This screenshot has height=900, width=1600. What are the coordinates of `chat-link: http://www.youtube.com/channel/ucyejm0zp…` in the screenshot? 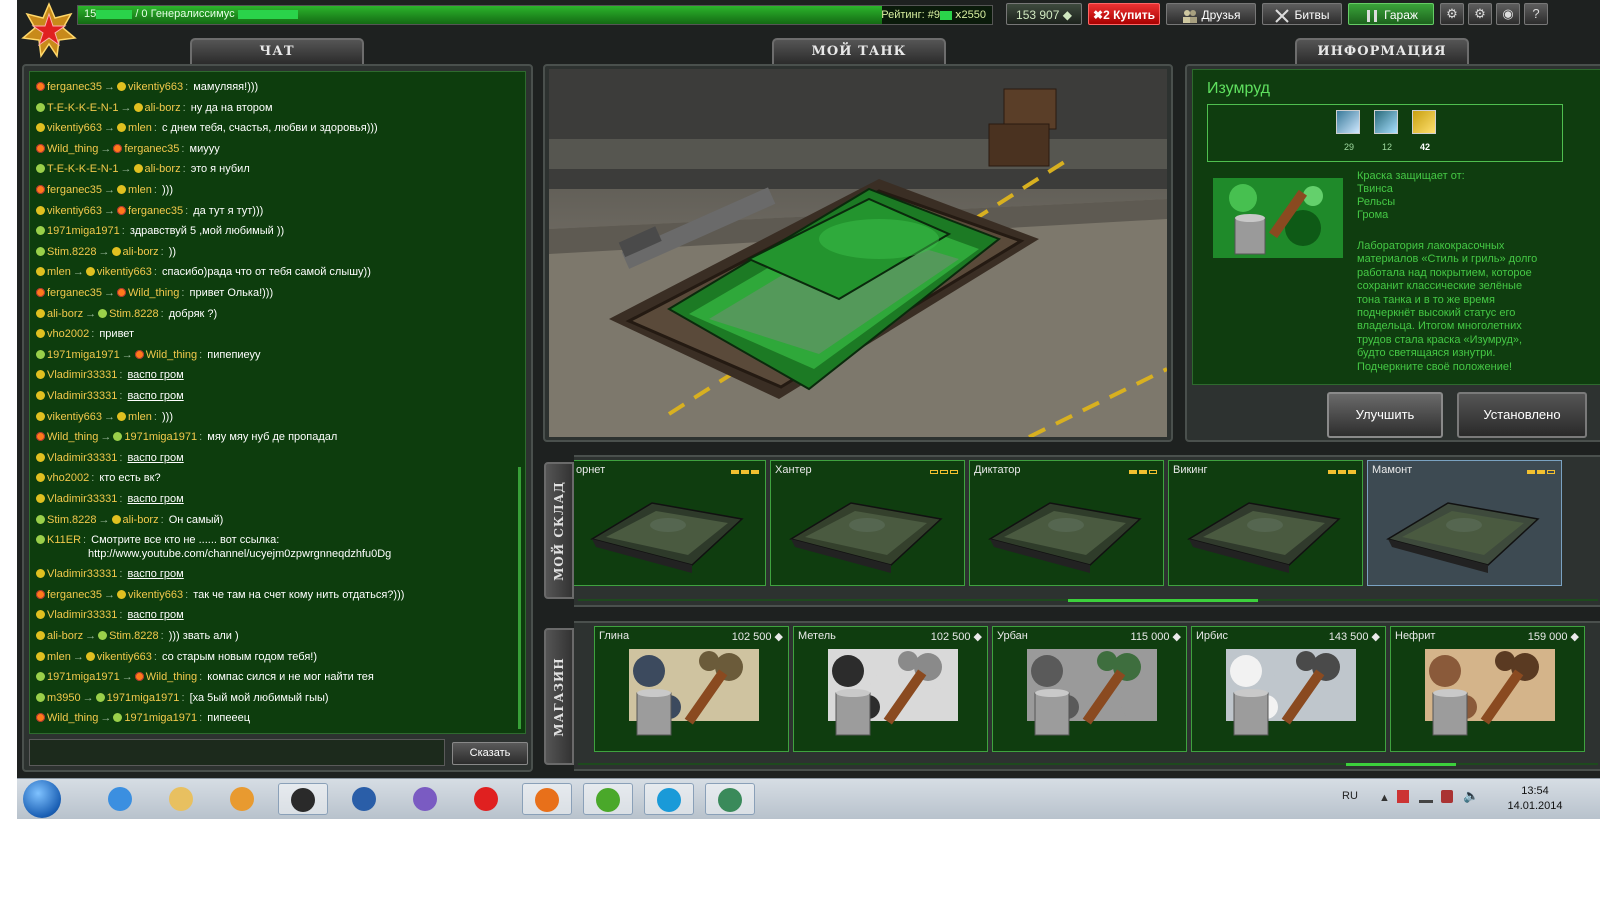 It's located at (213, 554).